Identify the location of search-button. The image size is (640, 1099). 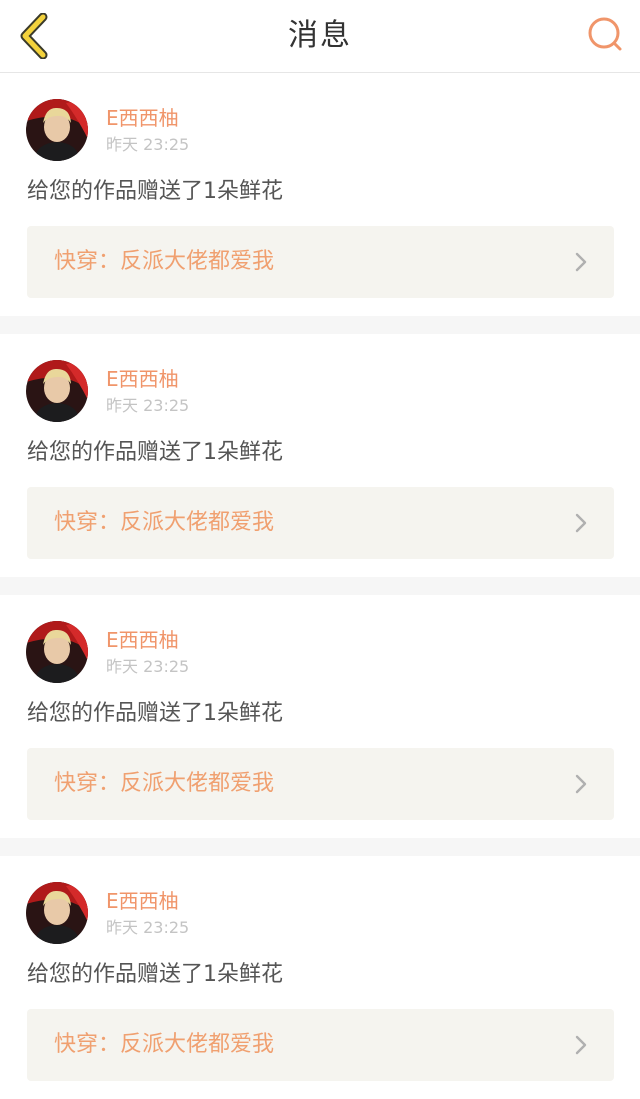
(605, 35).